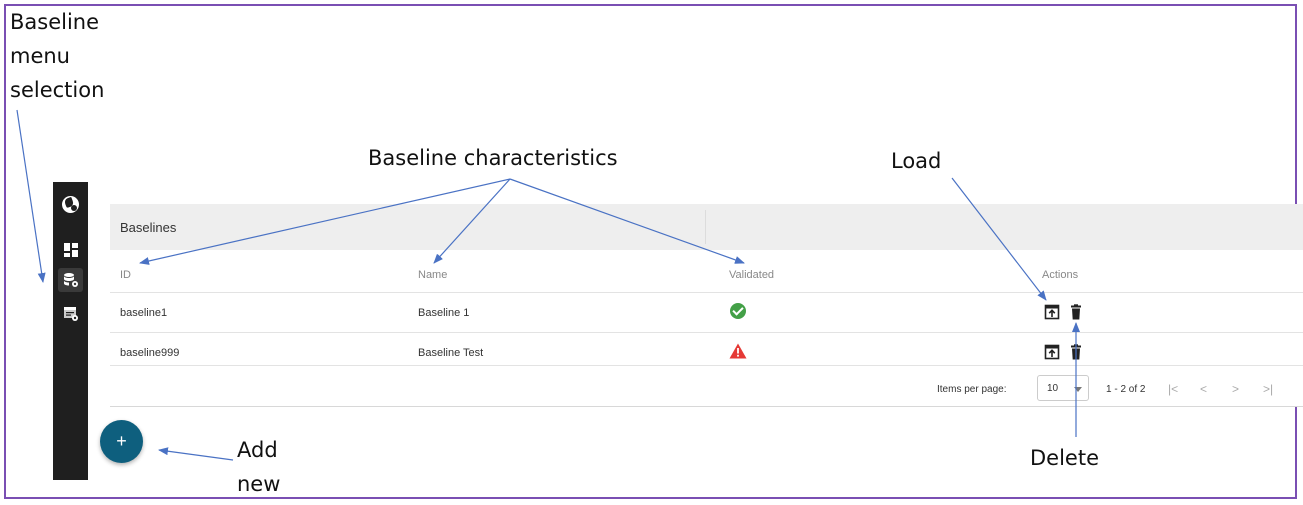  Describe the element at coordinates (999, 239) in the screenshot. I see `arrow-load` at that location.